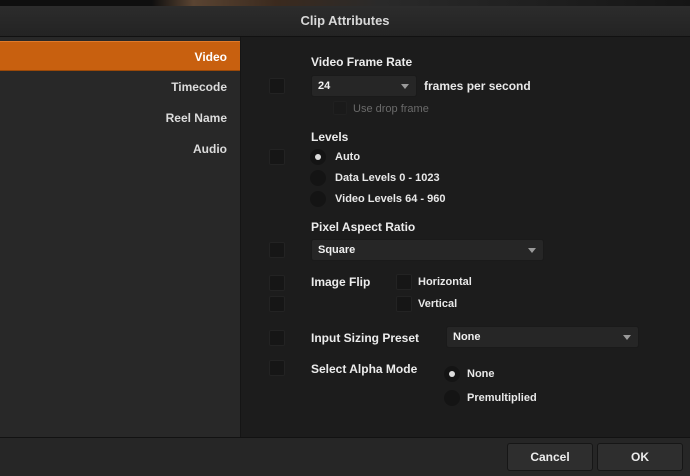  What do you see at coordinates (330, 137) in the screenshot?
I see `levels-heading: Levels` at bounding box center [330, 137].